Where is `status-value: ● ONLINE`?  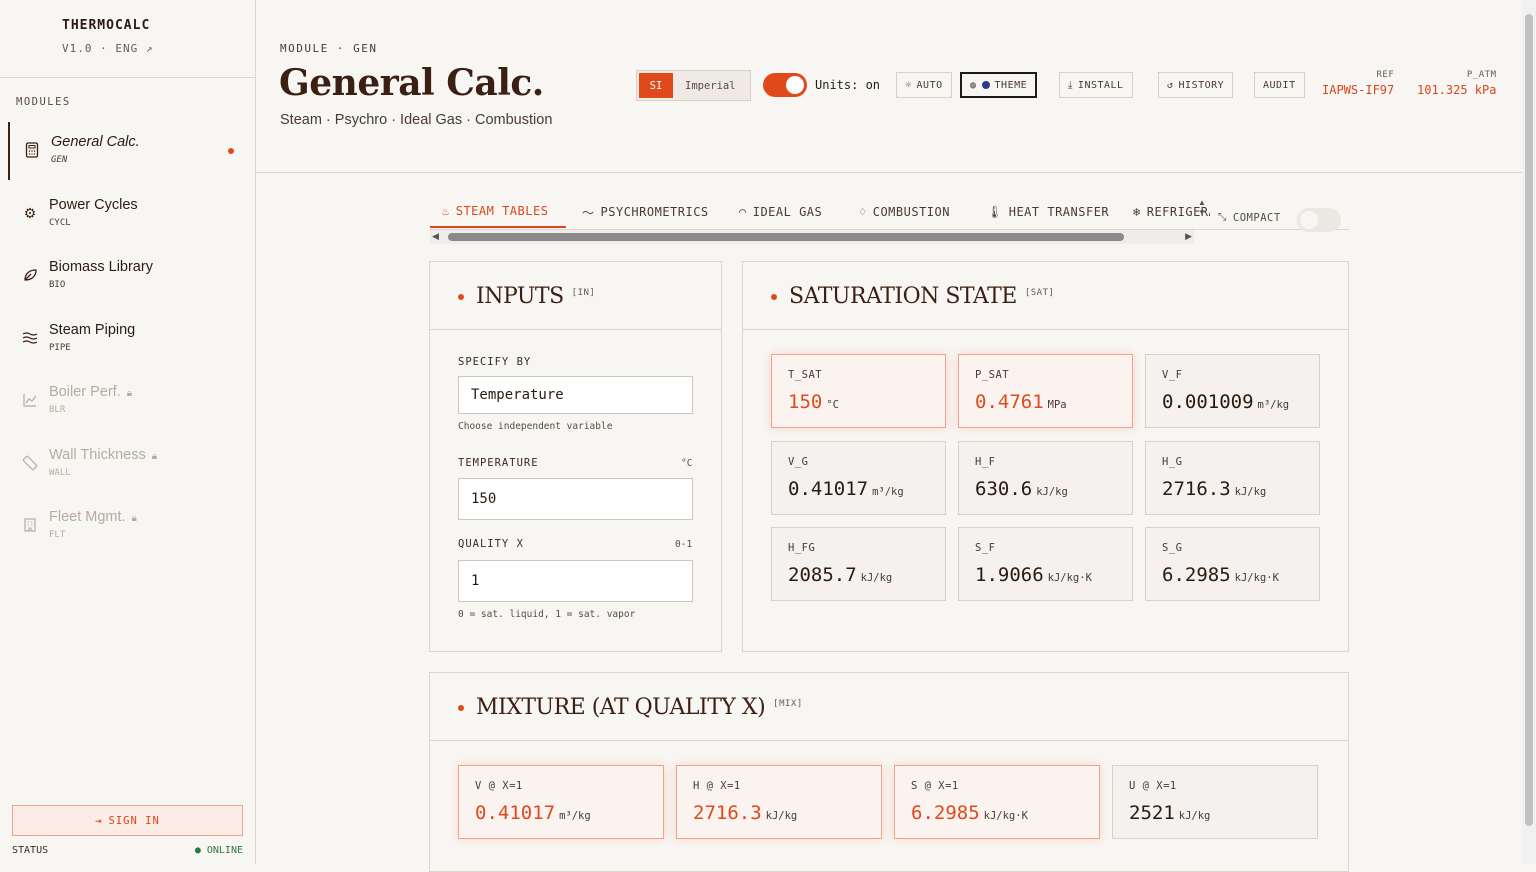
status-value: ● ONLINE is located at coordinates (218, 850).